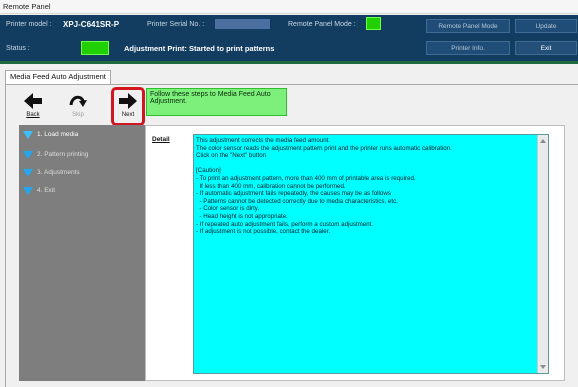  I want to click on step-item-load-media: 1. Load media, so click(50, 134).